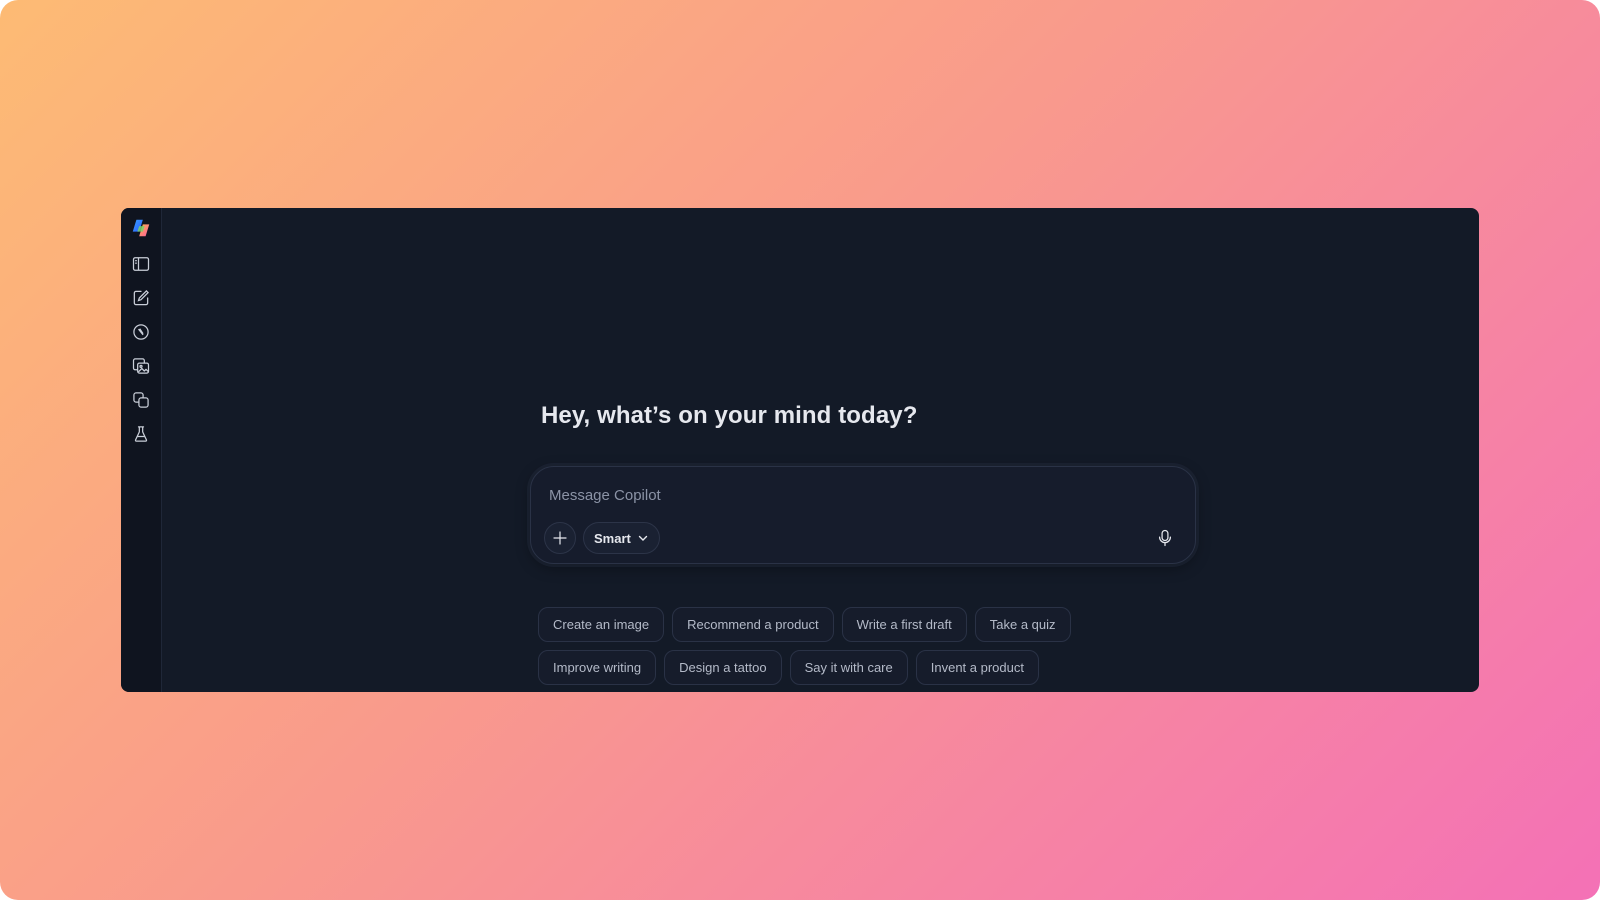  What do you see at coordinates (601, 624) in the screenshot?
I see `suggestion-create-image: Create an image` at bounding box center [601, 624].